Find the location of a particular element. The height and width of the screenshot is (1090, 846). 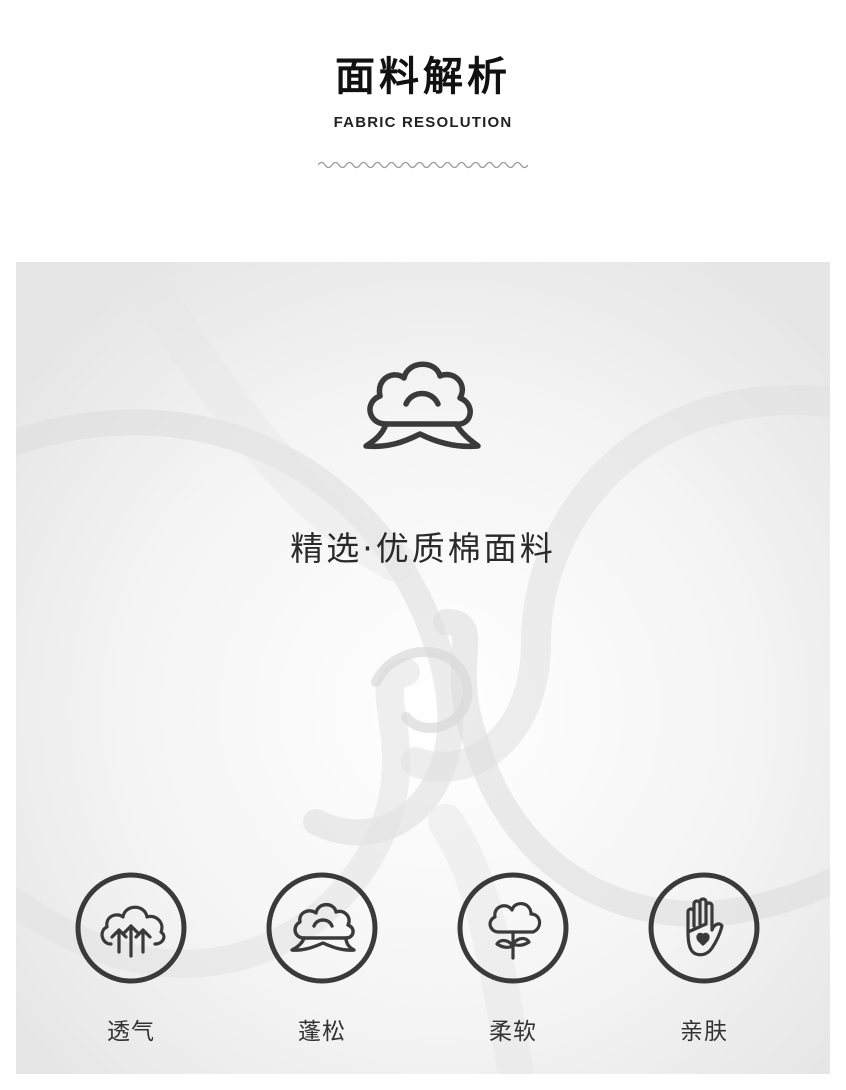

cloud-arrows-icon is located at coordinates (131, 928).